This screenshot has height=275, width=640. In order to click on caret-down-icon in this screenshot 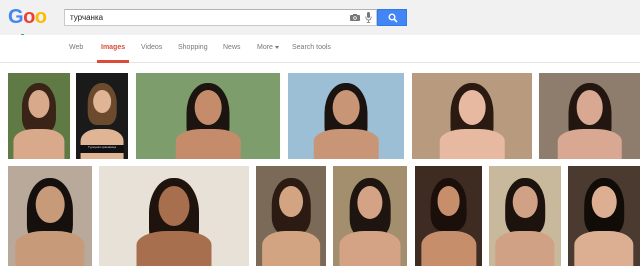, I will do `click(276, 47)`.